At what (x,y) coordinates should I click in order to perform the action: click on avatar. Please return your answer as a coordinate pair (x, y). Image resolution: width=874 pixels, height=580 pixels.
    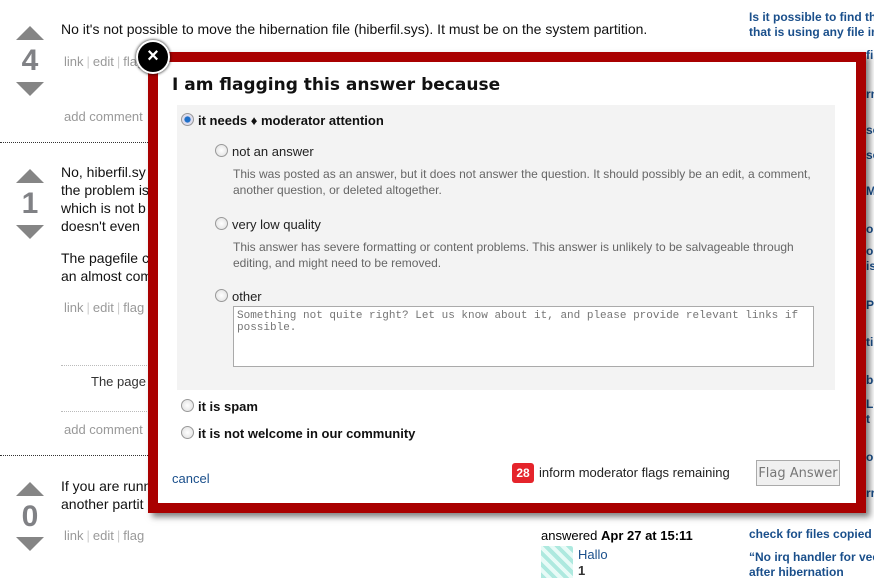
    Looking at the image, I should click on (557, 562).